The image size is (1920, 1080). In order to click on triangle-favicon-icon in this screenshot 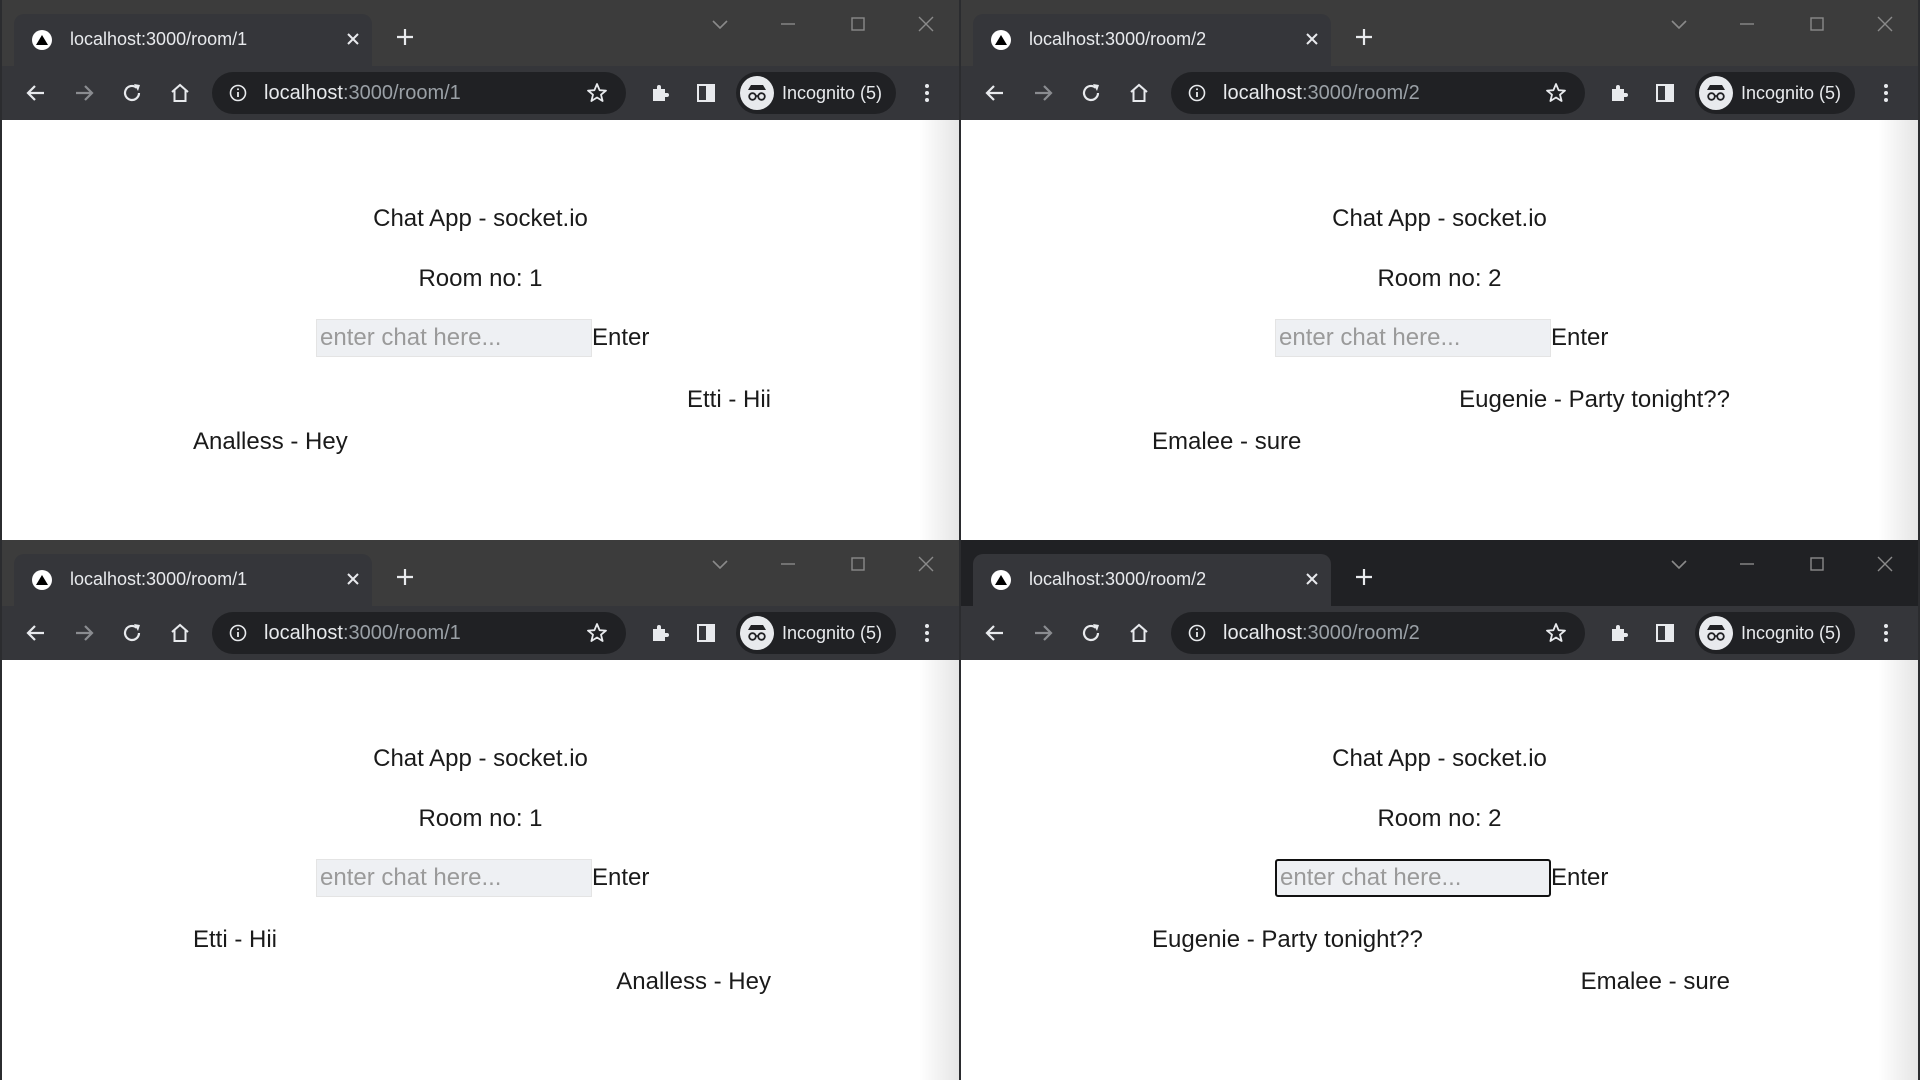, I will do `click(42, 40)`.